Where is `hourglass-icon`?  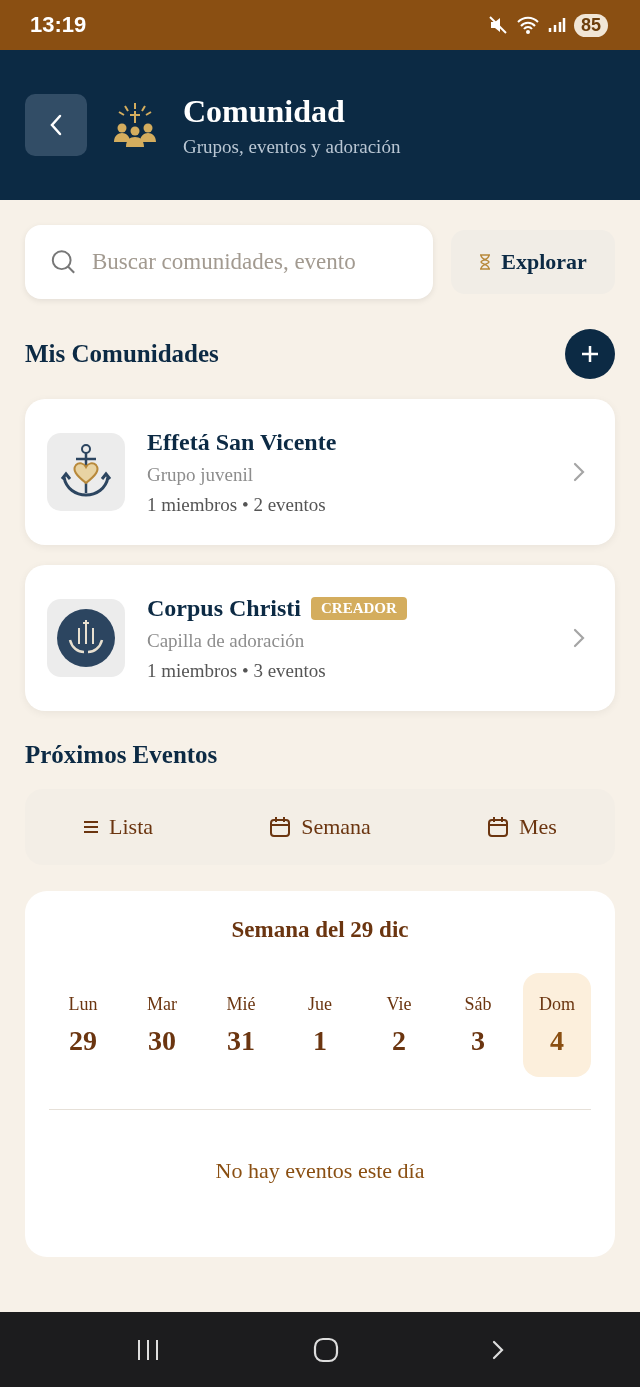 hourglass-icon is located at coordinates (485, 262).